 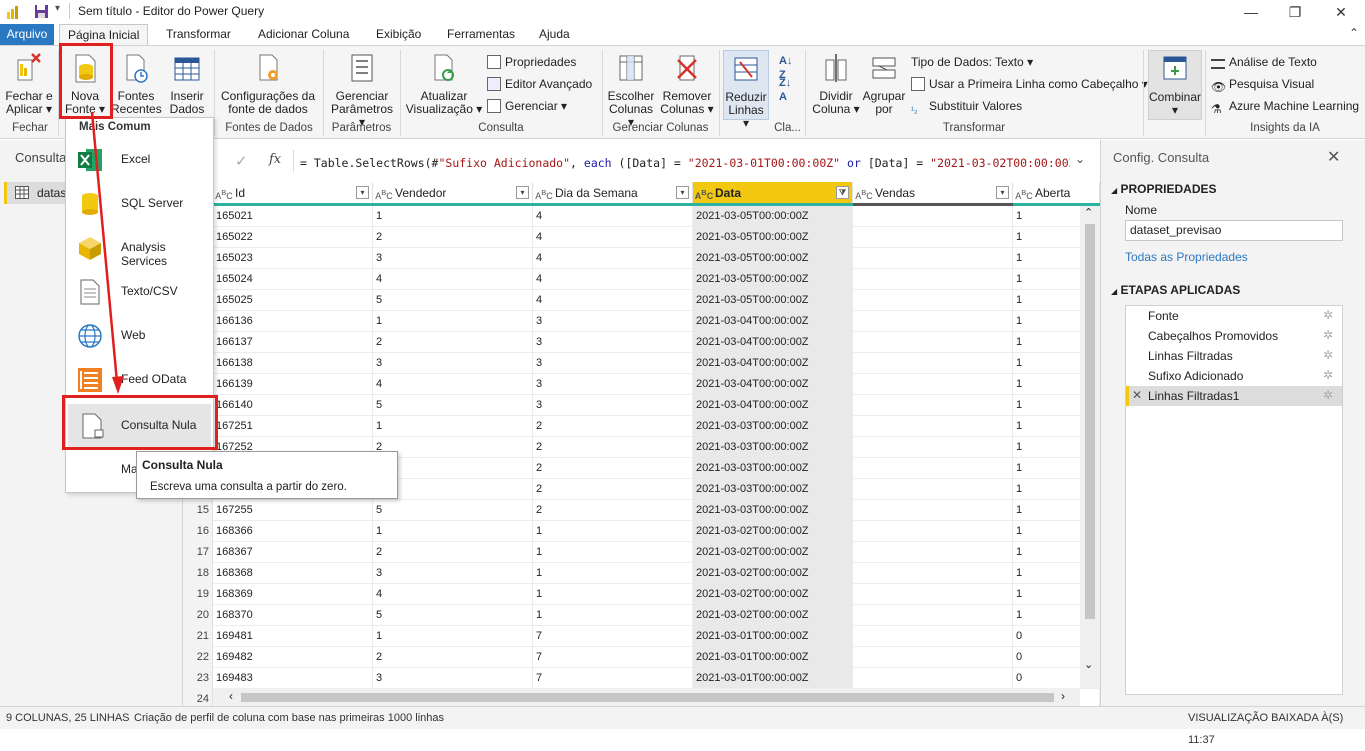 I want to click on table-row: 6166136132021-03-04T00:00:00Z1, so click(x=641, y=321).